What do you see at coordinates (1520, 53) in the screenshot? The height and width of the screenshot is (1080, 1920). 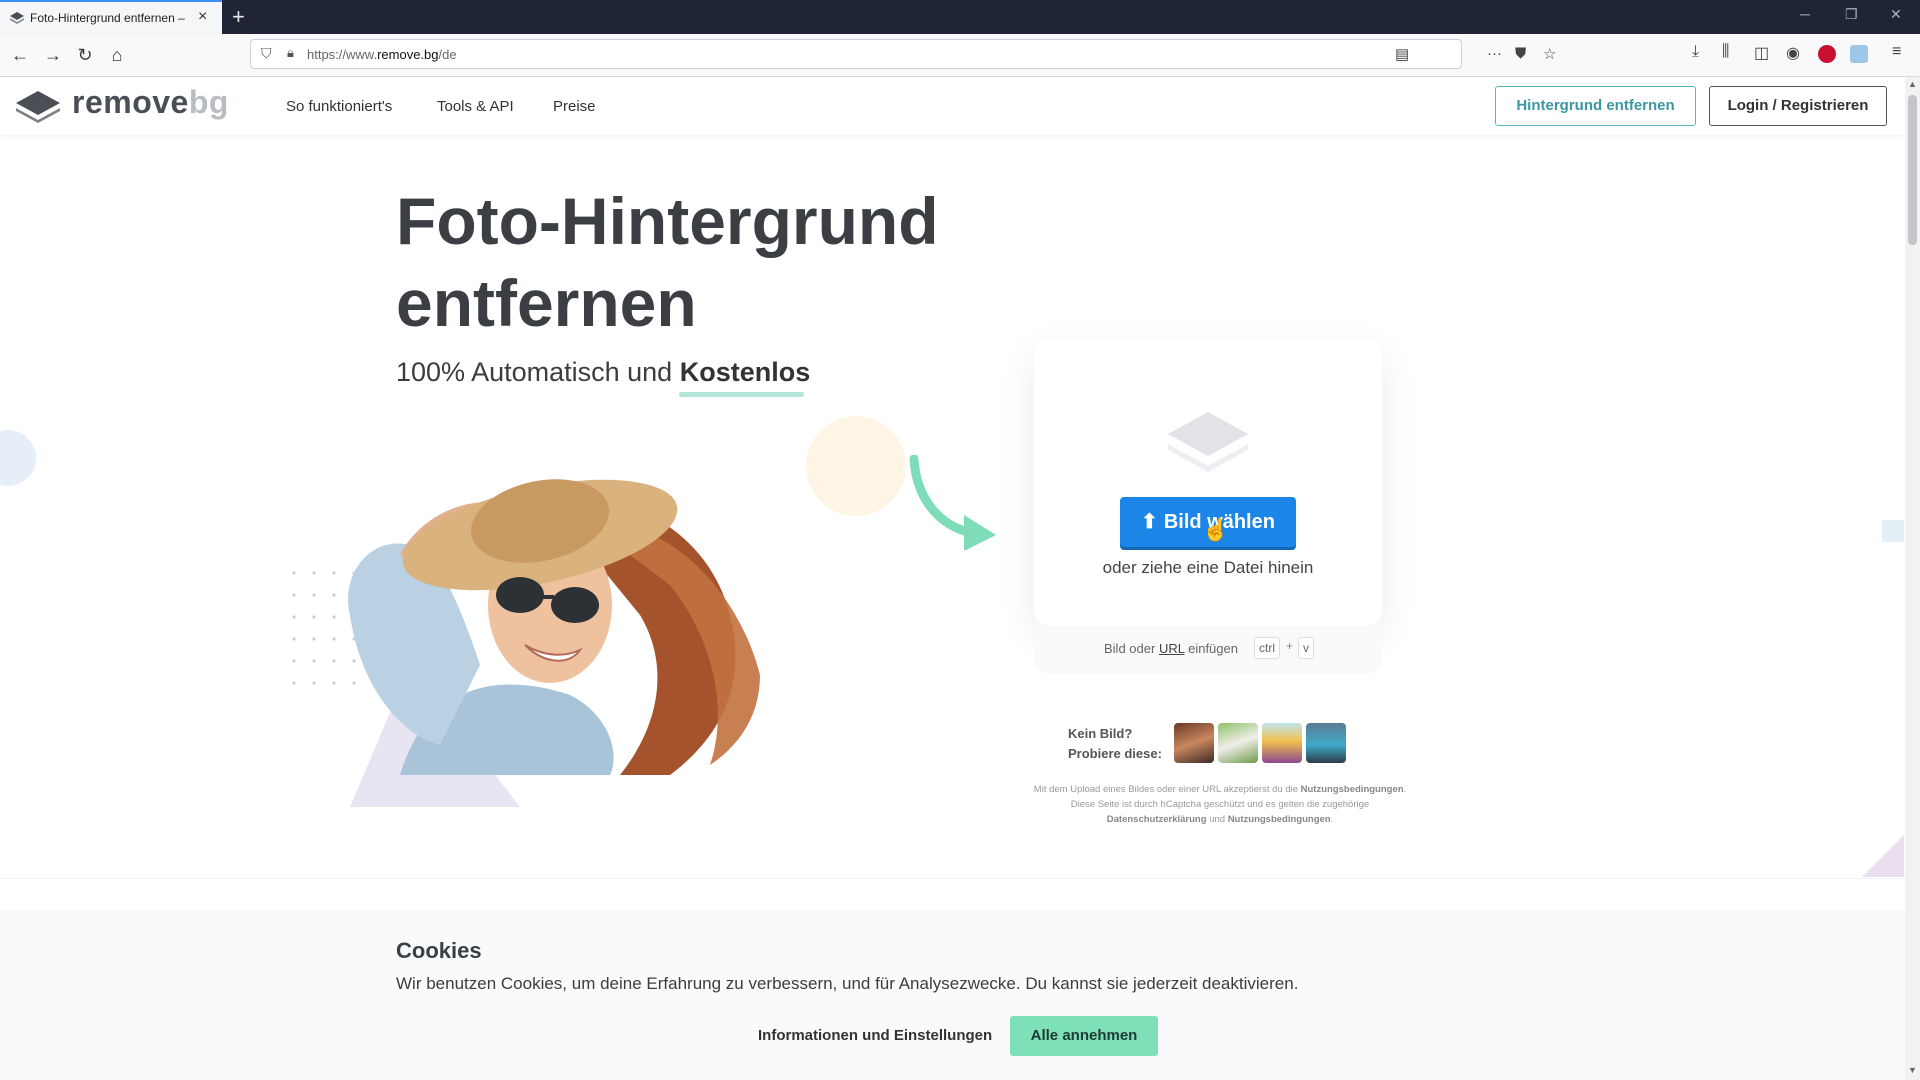 I see `pocket-icon: ⛊` at bounding box center [1520, 53].